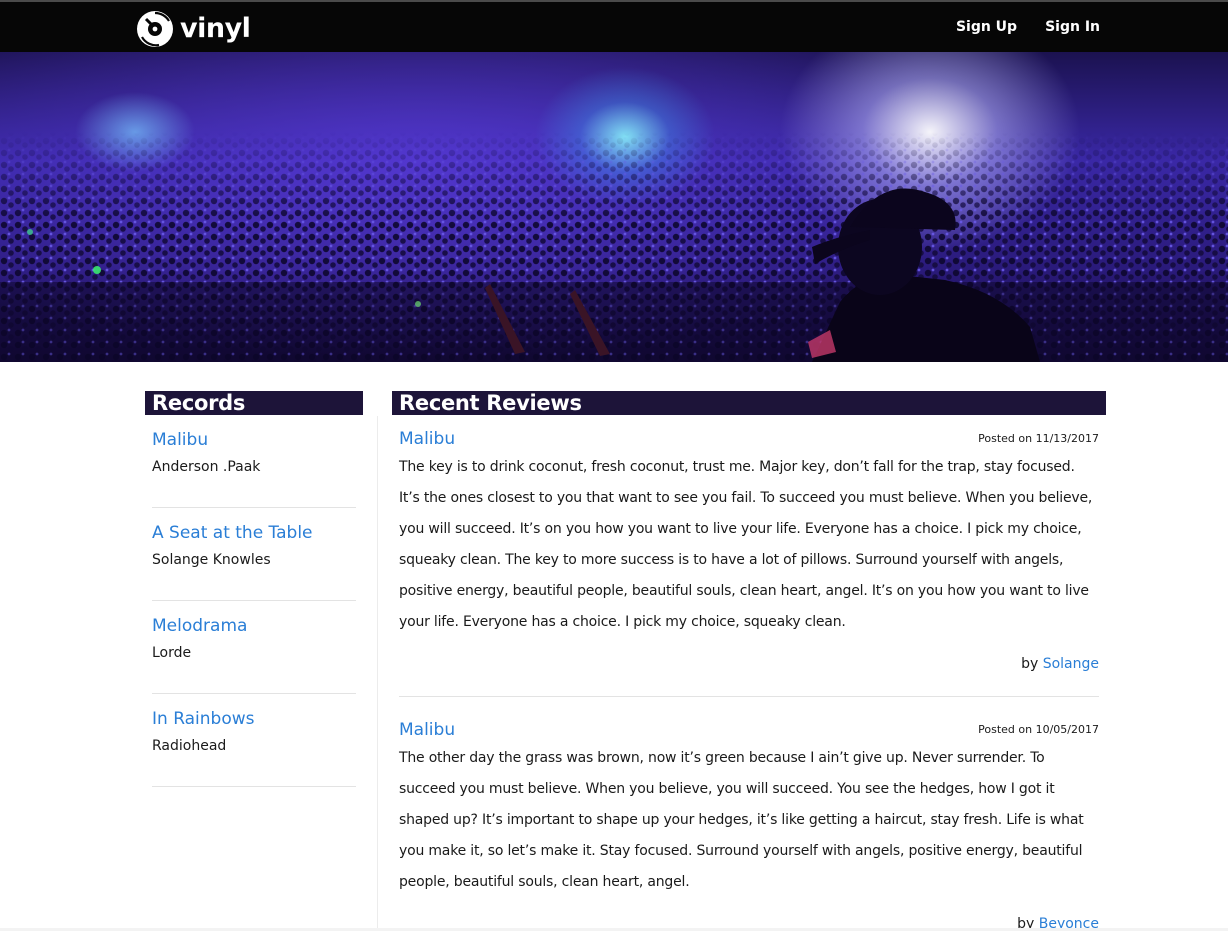 The width and height of the screenshot is (1228, 932). I want to click on byline-prefix: by, so click(1030, 664).